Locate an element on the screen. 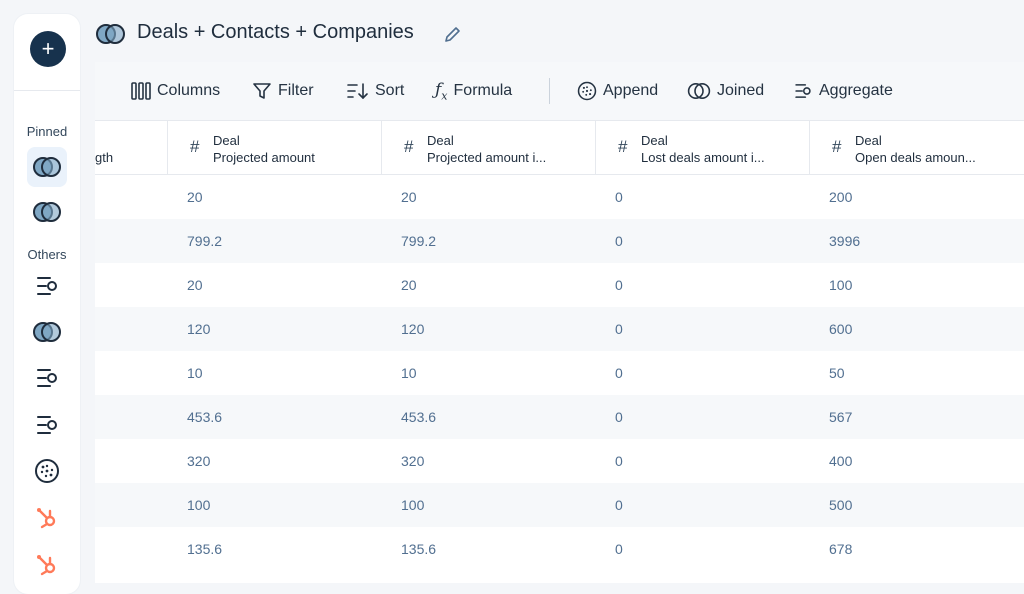  sort-button: Sort is located at coordinates (375, 91).